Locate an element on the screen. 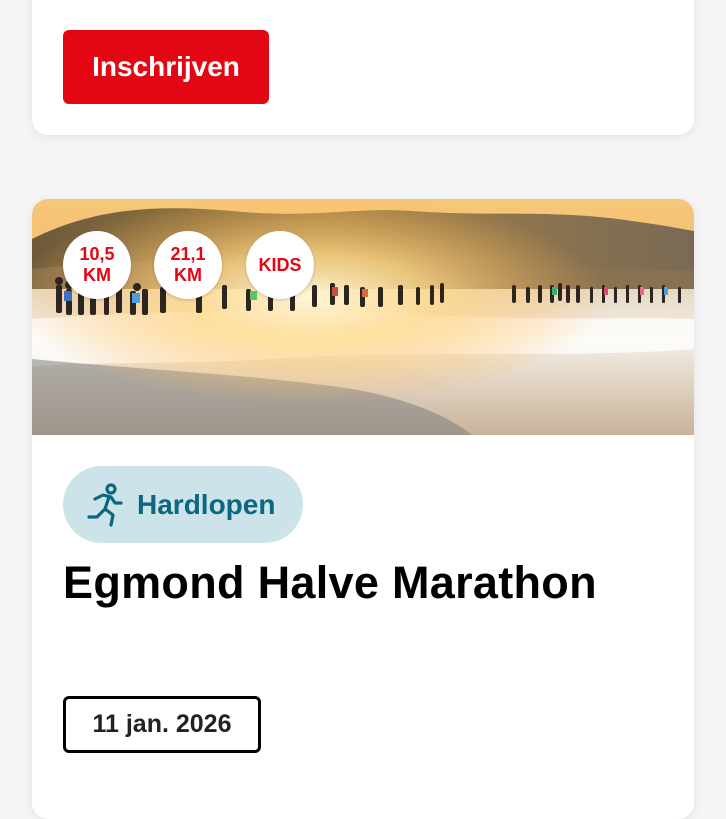 The height and width of the screenshot is (819, 726). runner-icon is located at coordinates (105, 504).